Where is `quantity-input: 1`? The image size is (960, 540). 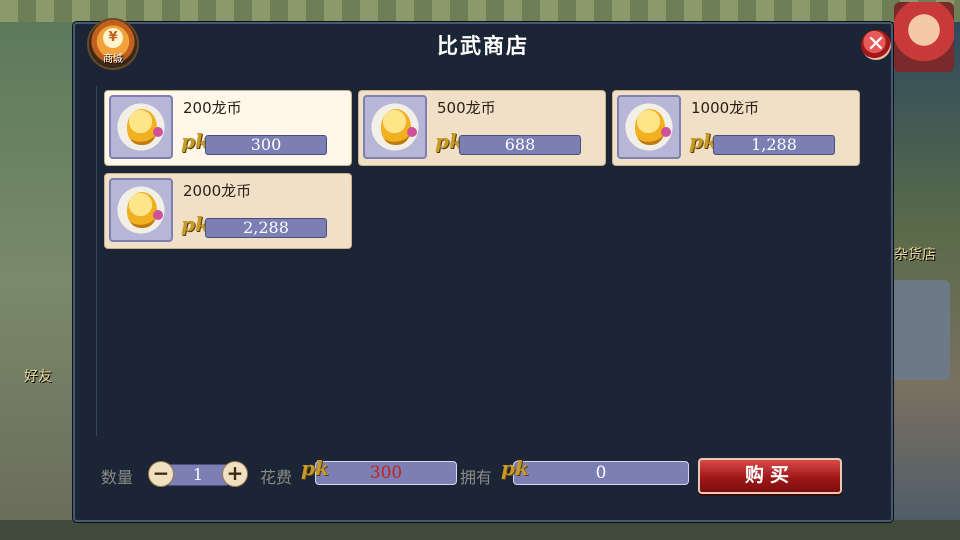
quantity-input: 1 is located at coordinates (198, 475).